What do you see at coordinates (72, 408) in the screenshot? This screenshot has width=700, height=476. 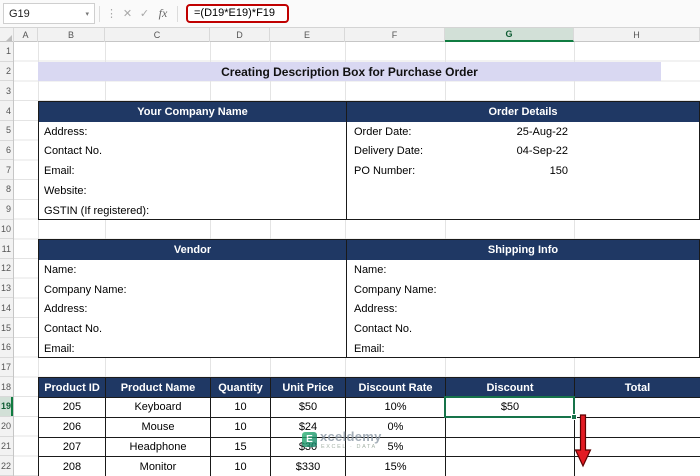 I see `cell-B19: 205` at bounding box center [72, 408].